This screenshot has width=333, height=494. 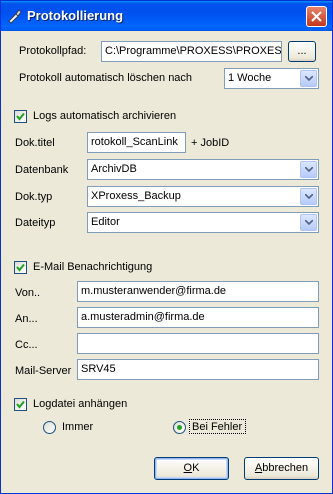 I want to click on archive-label: Logs automatisch archivieren, so click(x=104, y=116).